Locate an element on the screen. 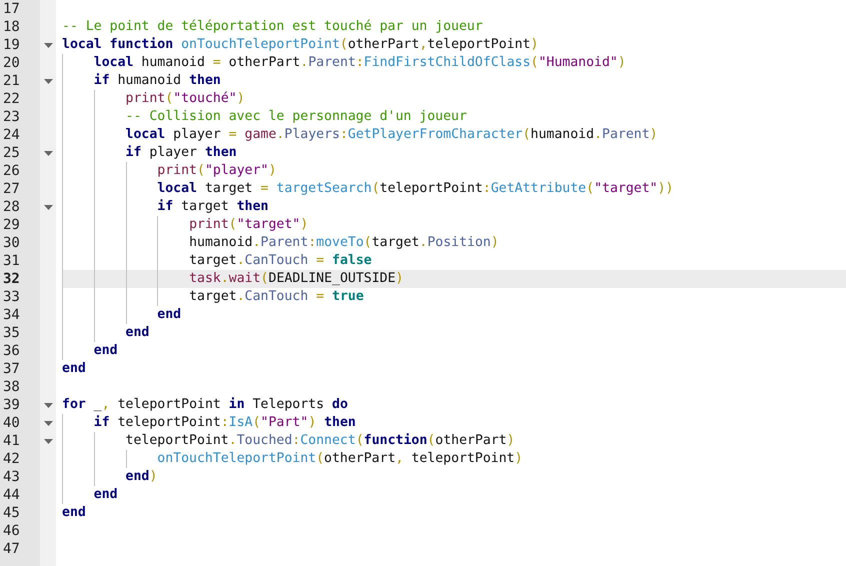  line-number: 39 is located at coordinates (11, 405).